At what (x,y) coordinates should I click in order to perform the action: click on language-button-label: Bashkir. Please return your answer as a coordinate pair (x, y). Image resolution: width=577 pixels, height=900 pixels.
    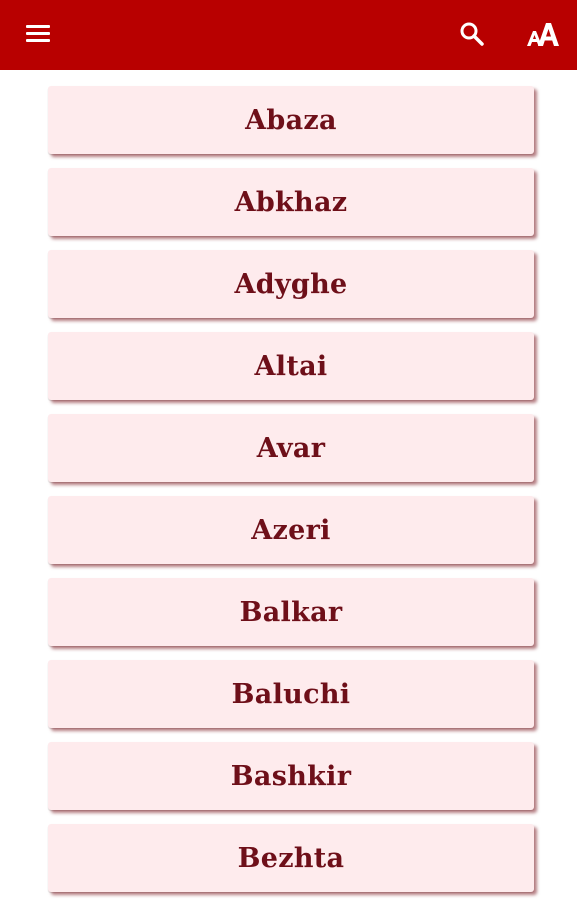
    Looking at the image, I should click on (291, 776).